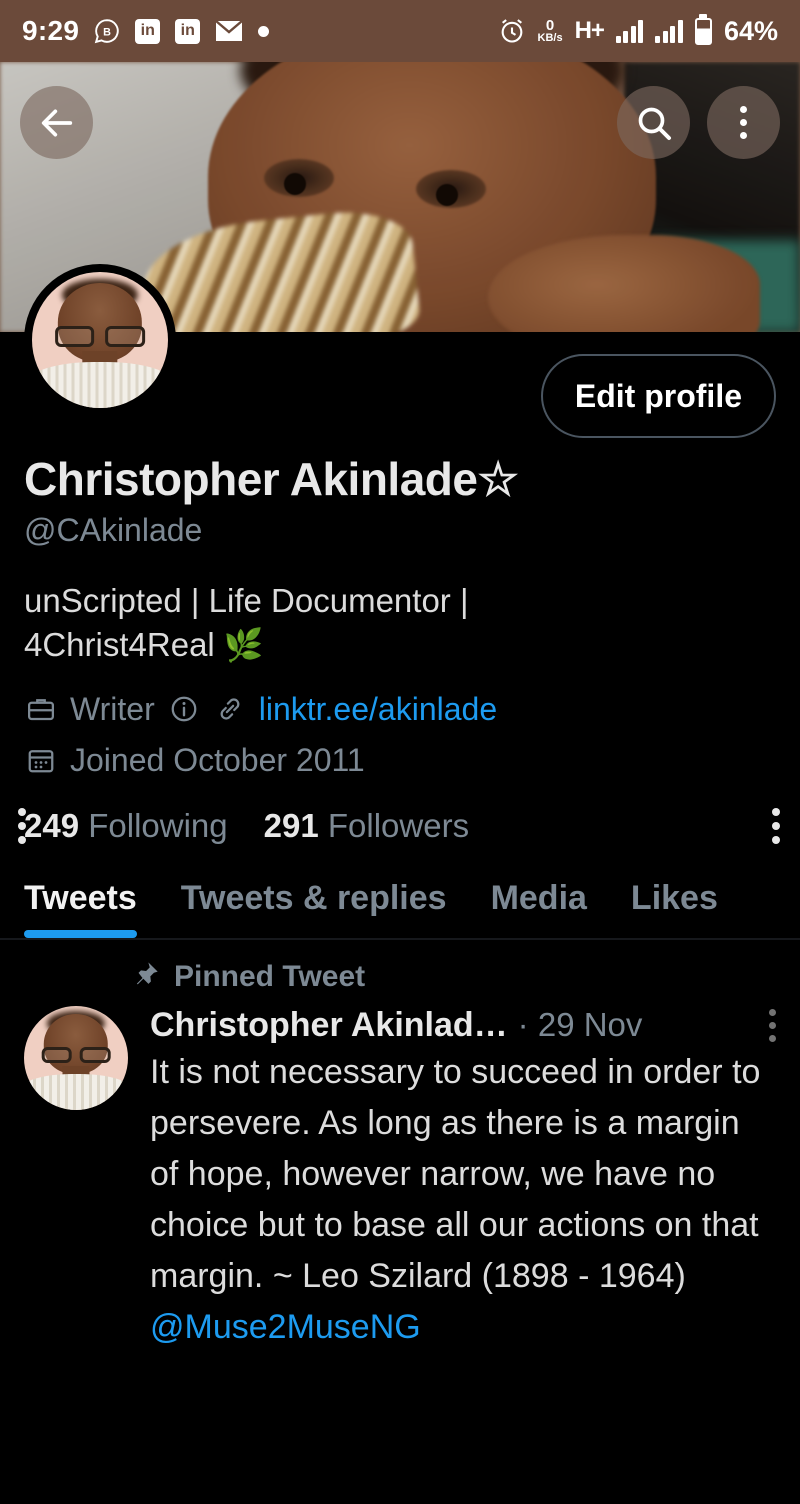 The width and height of the screenshot is (800, 1504). I want to click on calendar-icon, so click(41, 760).